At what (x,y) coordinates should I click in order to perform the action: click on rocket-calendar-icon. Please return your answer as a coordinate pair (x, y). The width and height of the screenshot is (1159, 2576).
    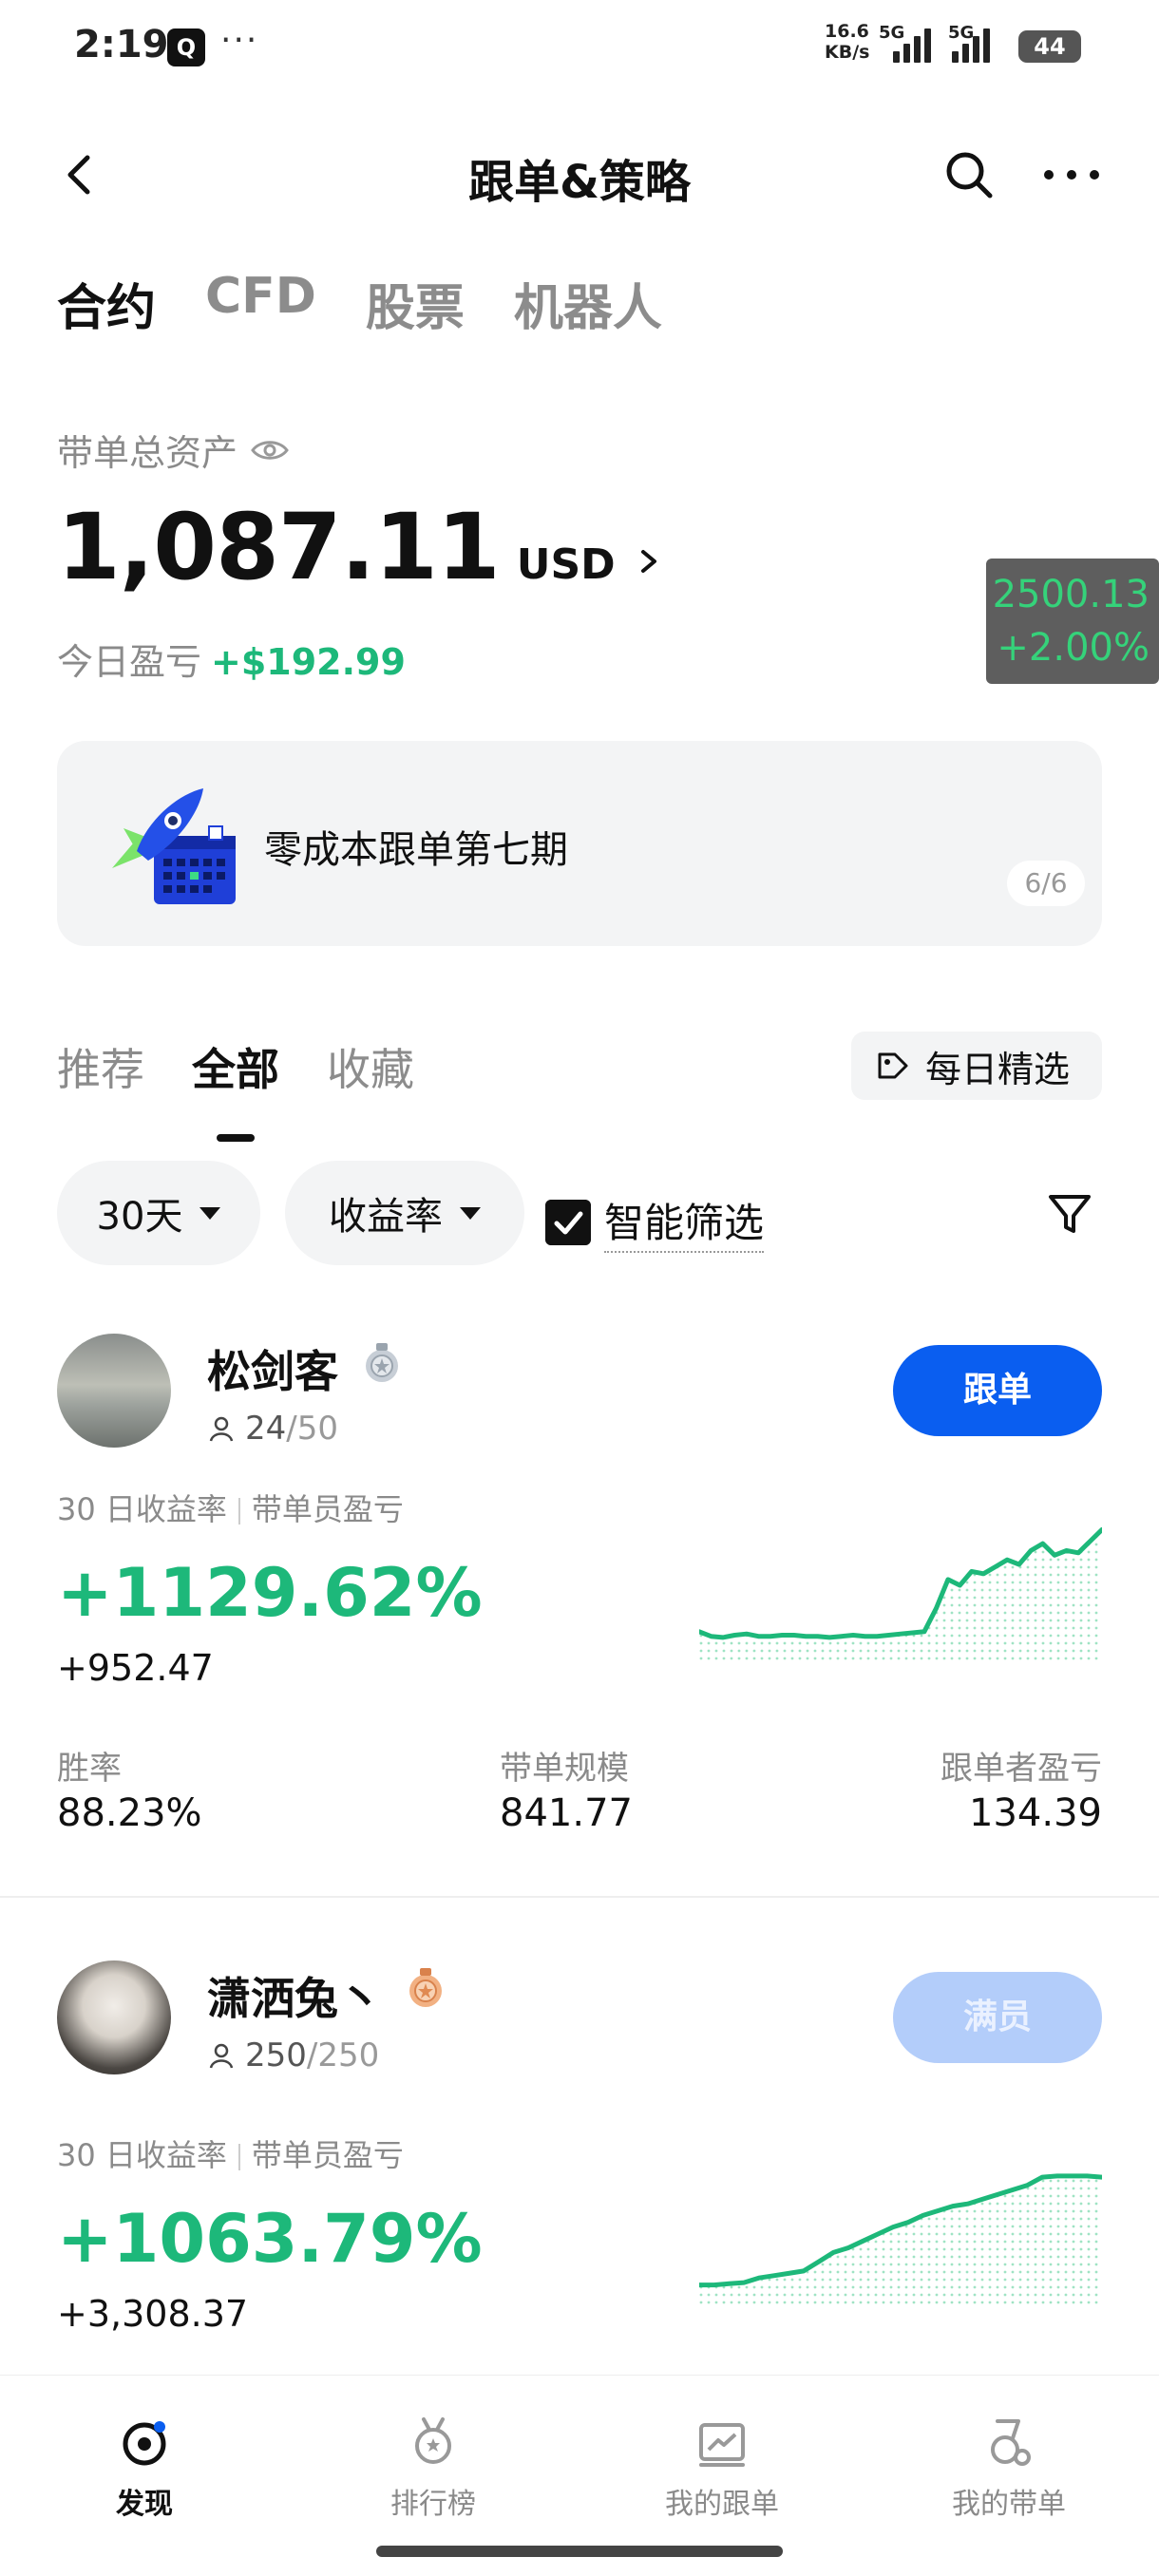
    Looking at the image, I should click on (174, 846).